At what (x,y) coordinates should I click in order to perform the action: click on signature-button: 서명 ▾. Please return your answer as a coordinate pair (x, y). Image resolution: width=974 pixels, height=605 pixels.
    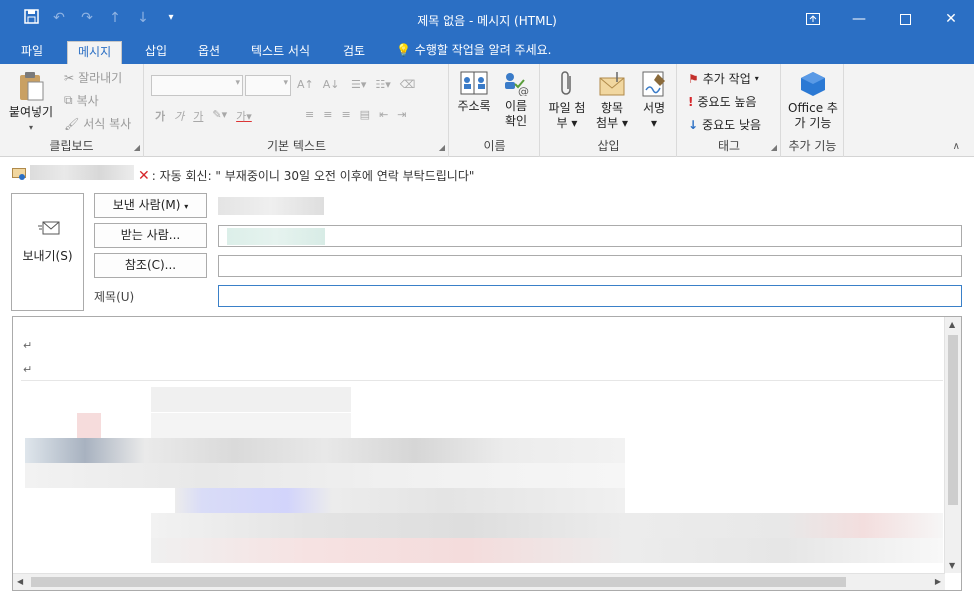
    Looking at the image, I should click on (654, 100).